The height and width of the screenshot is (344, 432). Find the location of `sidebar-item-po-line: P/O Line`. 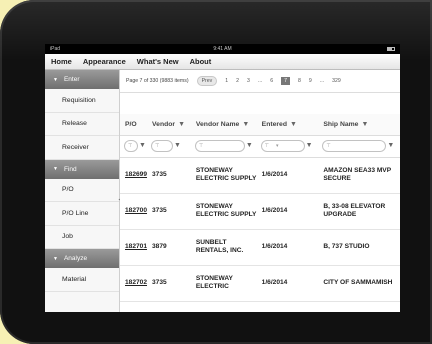

sidebar-item-po-line: P/O Line is located at coordinates (82, 214).